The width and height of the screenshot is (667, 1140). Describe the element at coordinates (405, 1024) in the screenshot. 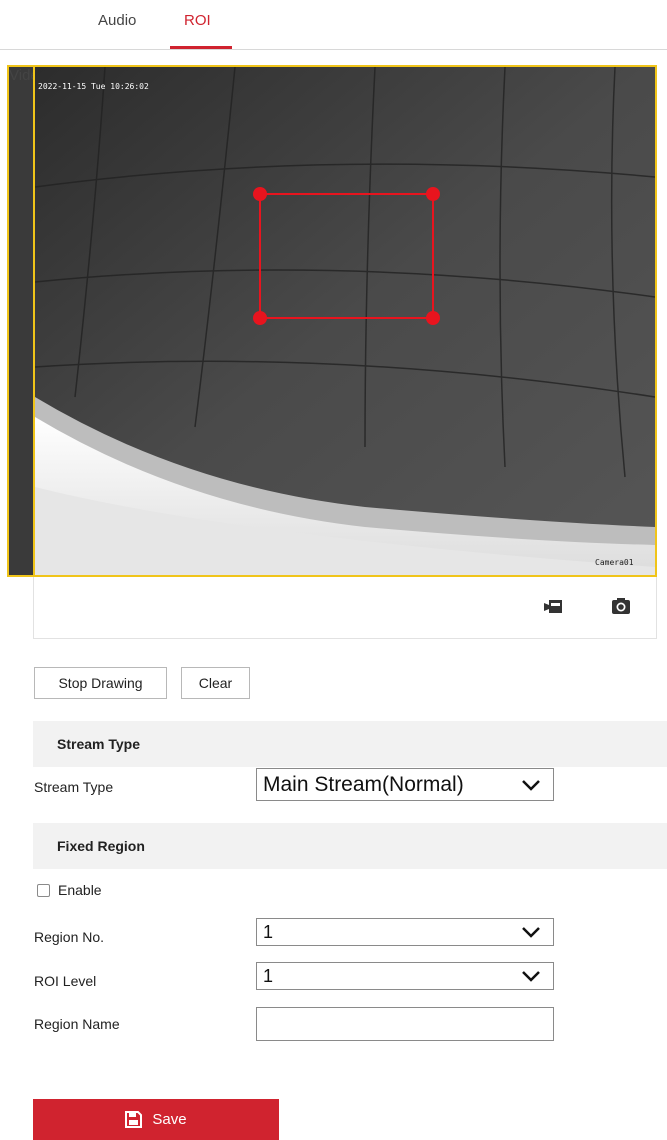

I see `region-name-input` at that location.